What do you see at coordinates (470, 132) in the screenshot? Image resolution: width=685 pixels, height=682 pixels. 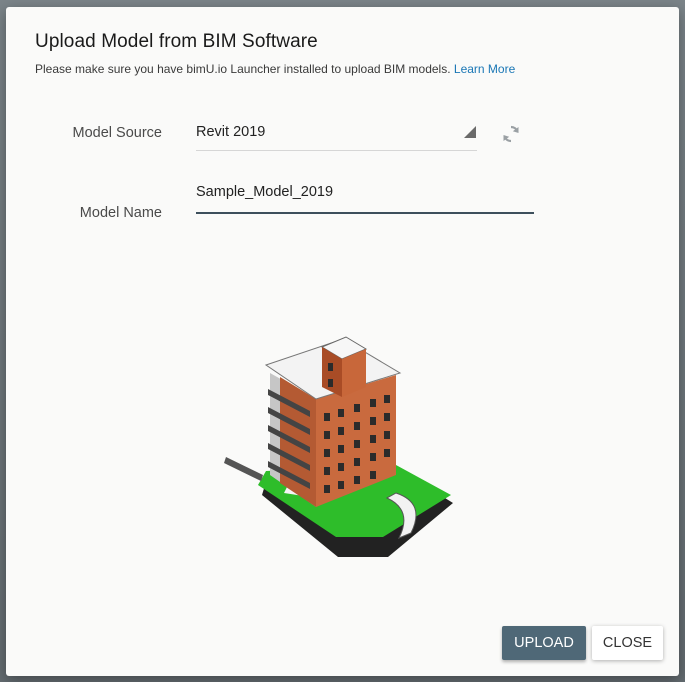 I see `triangle-down-icon` at bounding box center [470, 132].